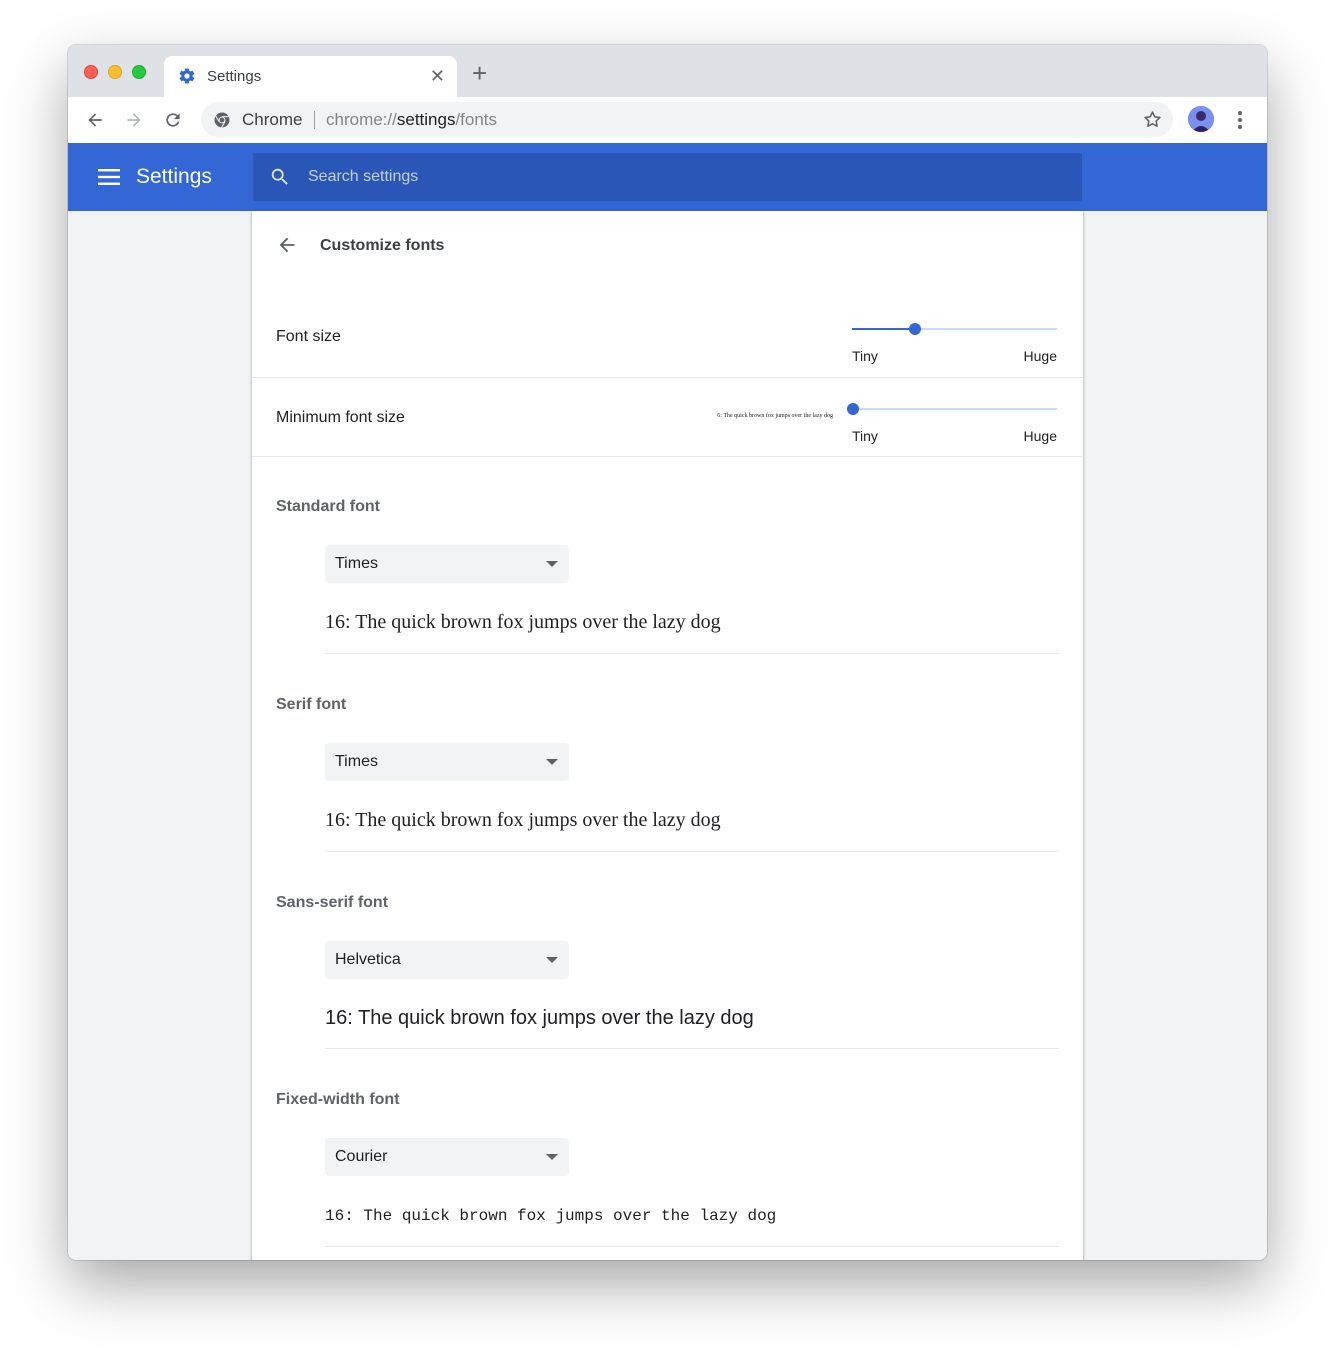 This screenshot has width=1335, height=1350. What do you see at coordinates (279, 176) in the screenshot?
I see `search-icon` at bounding box center [279, 176].